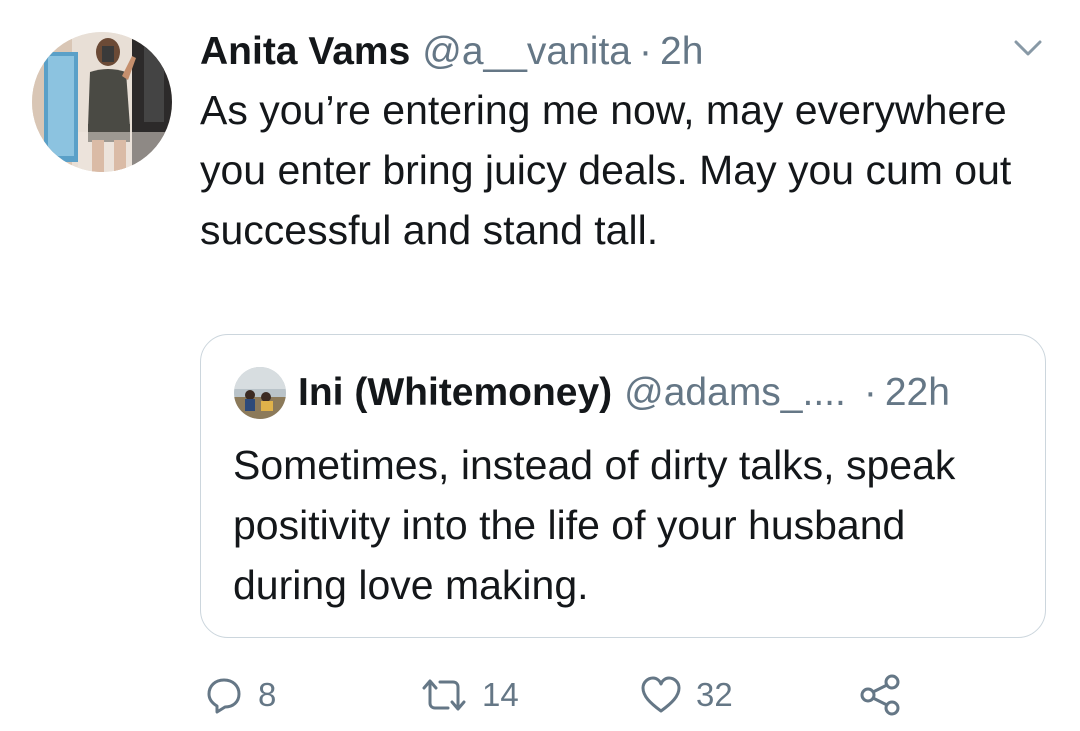  I want to click on timestamp: 2h, so click(681, 52).